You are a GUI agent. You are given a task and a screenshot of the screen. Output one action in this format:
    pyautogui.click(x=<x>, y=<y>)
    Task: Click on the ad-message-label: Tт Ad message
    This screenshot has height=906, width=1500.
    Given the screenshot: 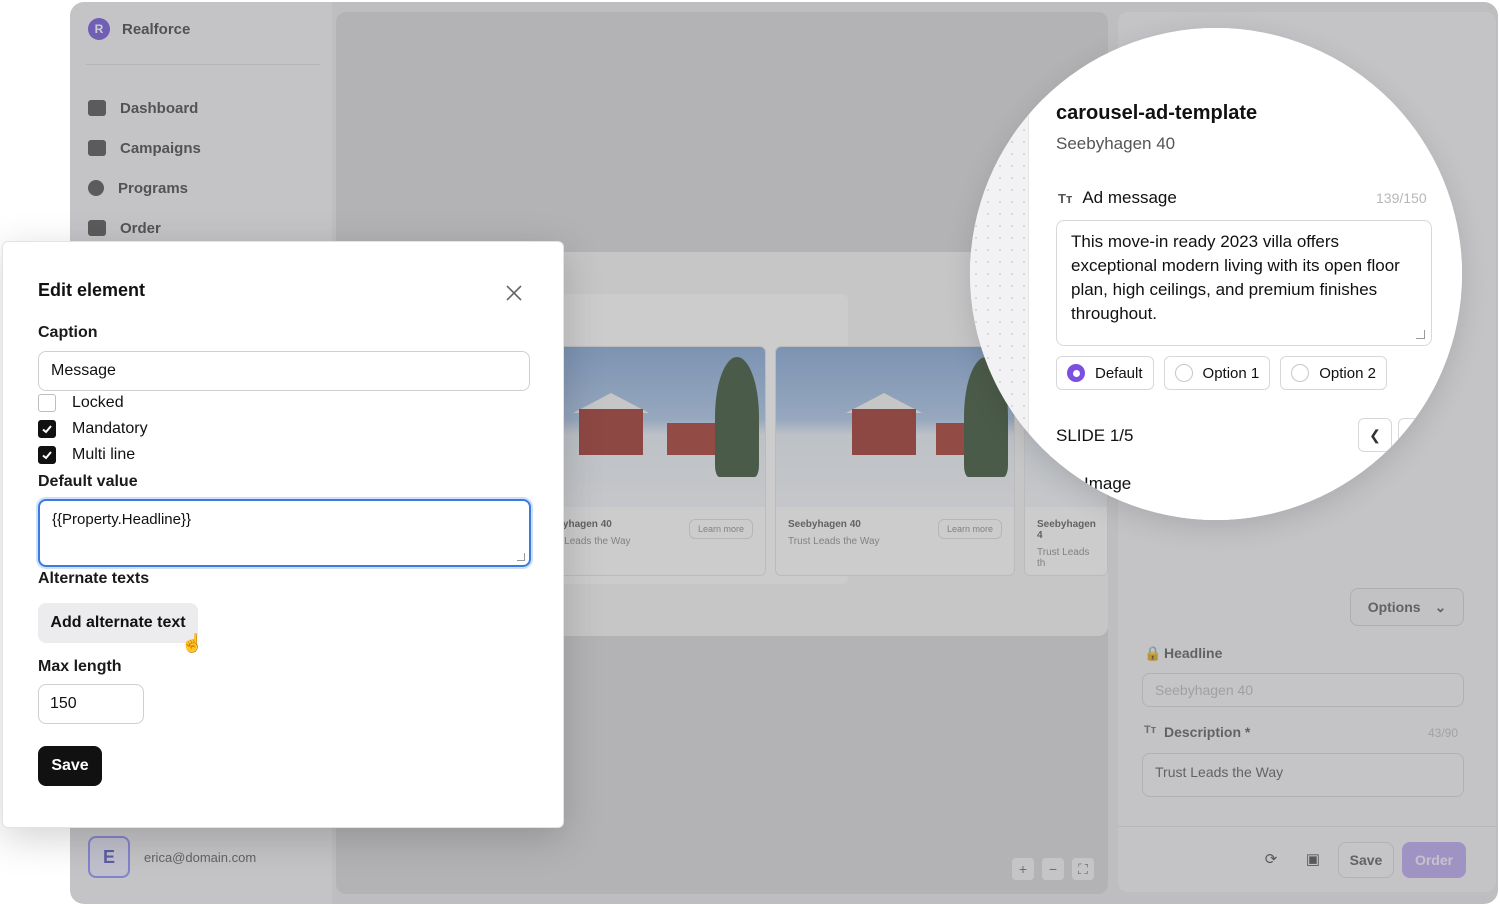 What is the action you would take?
    pyautogui.click(x=1117, y=198)
    